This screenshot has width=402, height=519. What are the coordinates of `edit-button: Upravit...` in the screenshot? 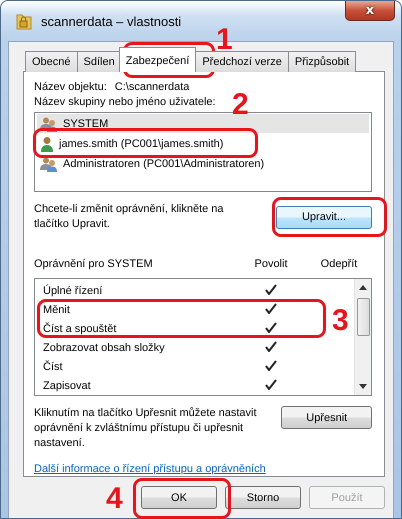 It's located at (324, 217).